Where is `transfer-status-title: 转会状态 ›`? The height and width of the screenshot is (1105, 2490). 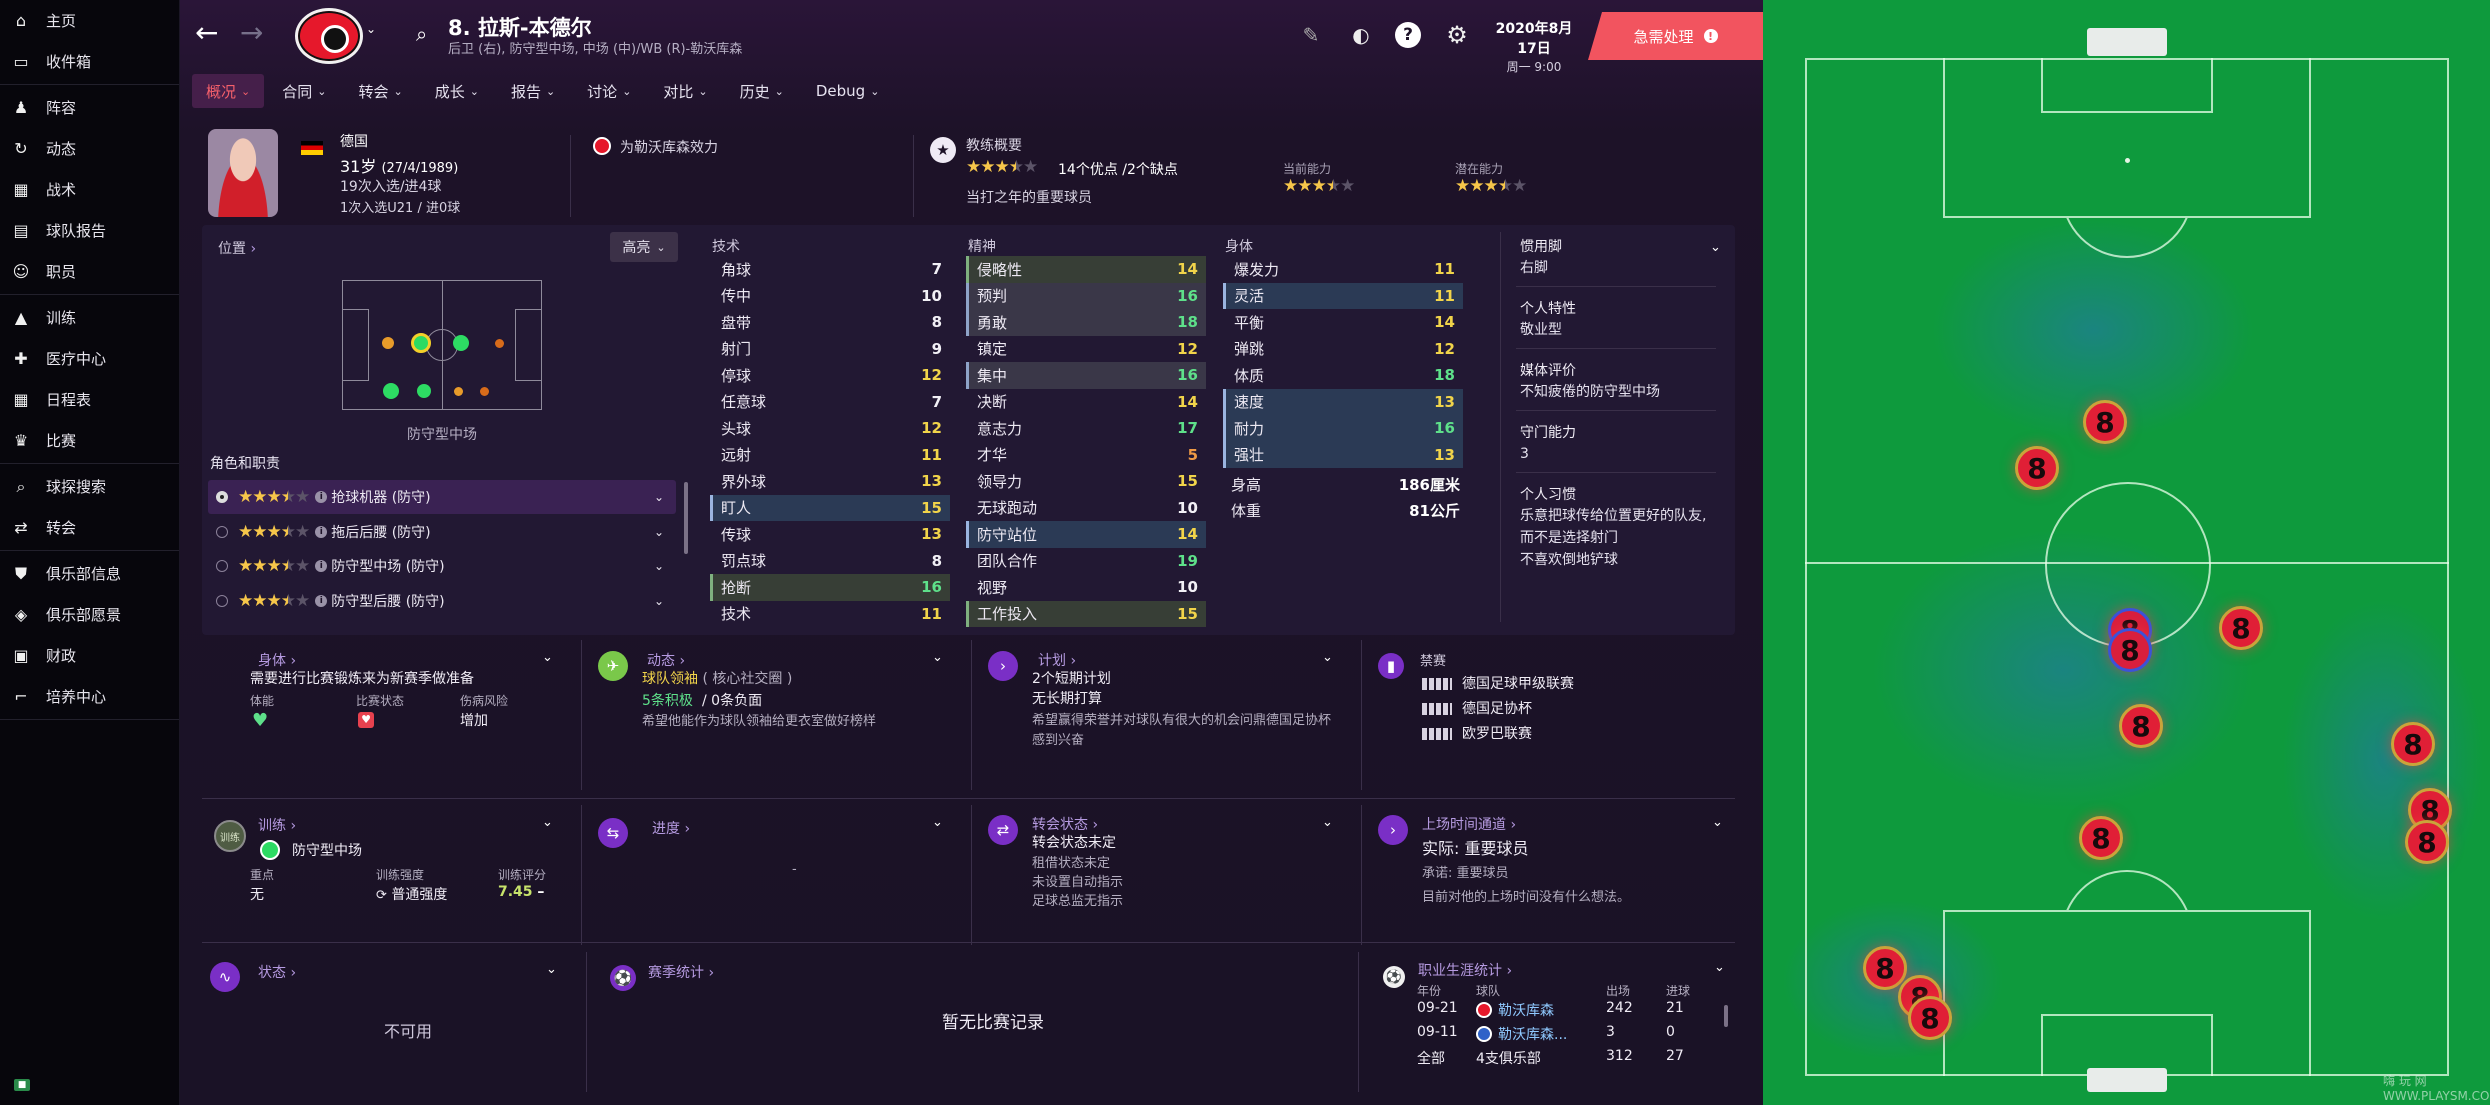
transfer-status-title: 转会状态 › is located at coordinates (1065, 824).